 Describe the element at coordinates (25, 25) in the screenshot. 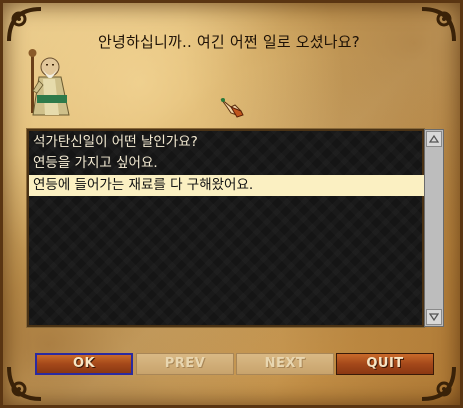

I see `corner-ornament-icon` at that location.